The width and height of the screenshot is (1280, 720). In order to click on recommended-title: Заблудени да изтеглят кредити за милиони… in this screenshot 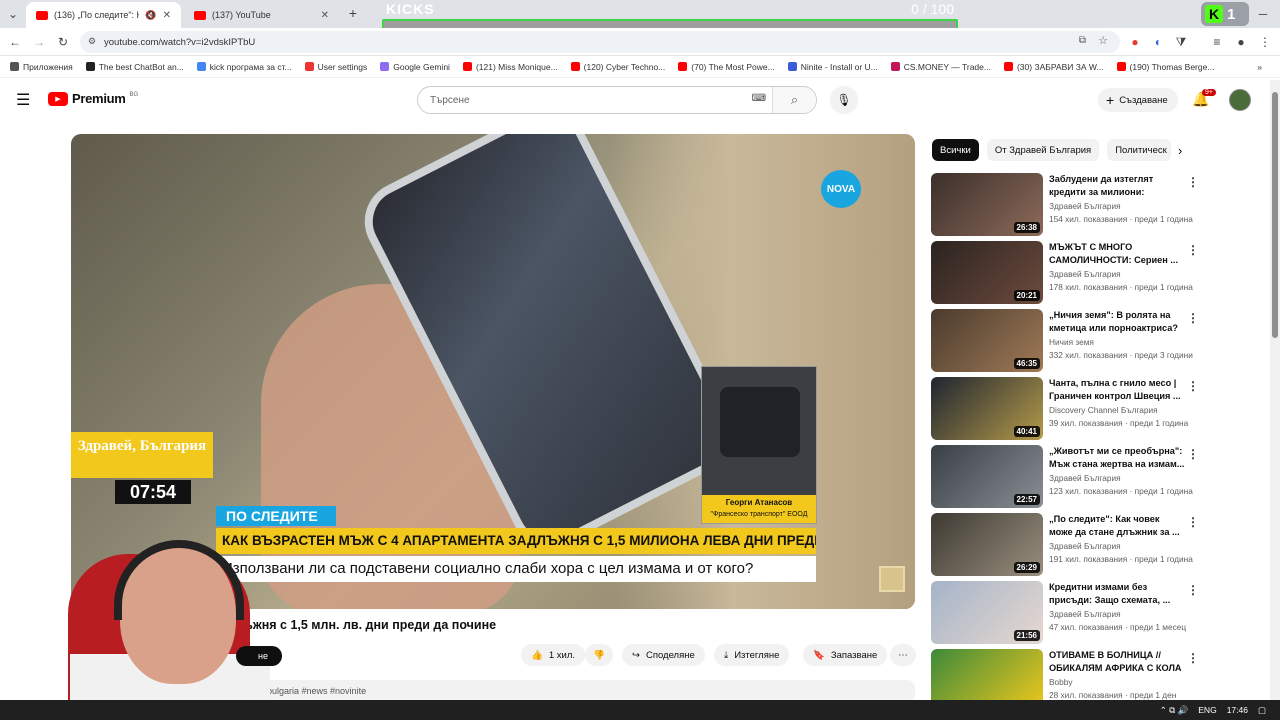, I will do `click(1117, 186)`.